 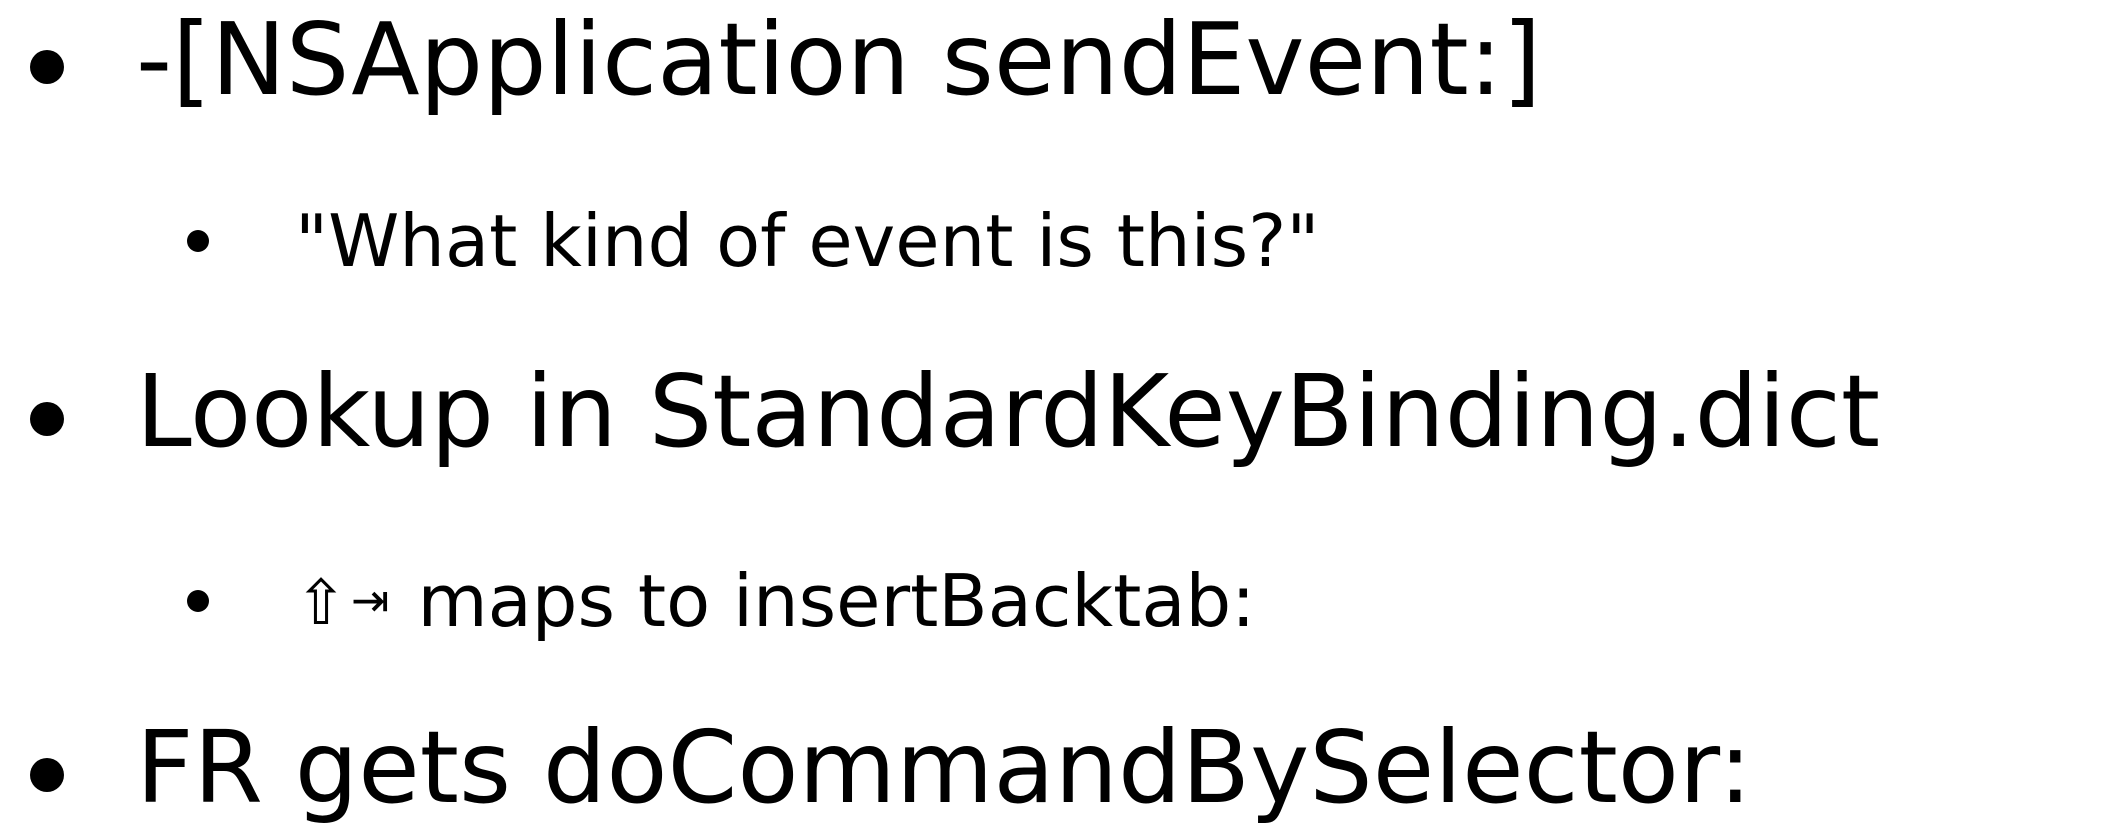 I want to click on bullet-text: Lookup in StandardKeyBinding.dict, so click(x=1008, y=411).